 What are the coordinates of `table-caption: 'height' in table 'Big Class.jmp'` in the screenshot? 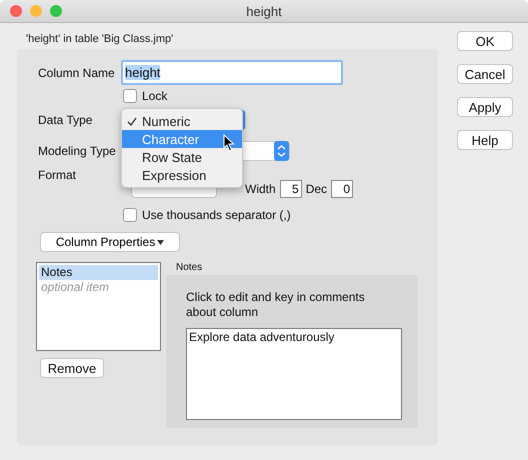 It's located at (100, 40).